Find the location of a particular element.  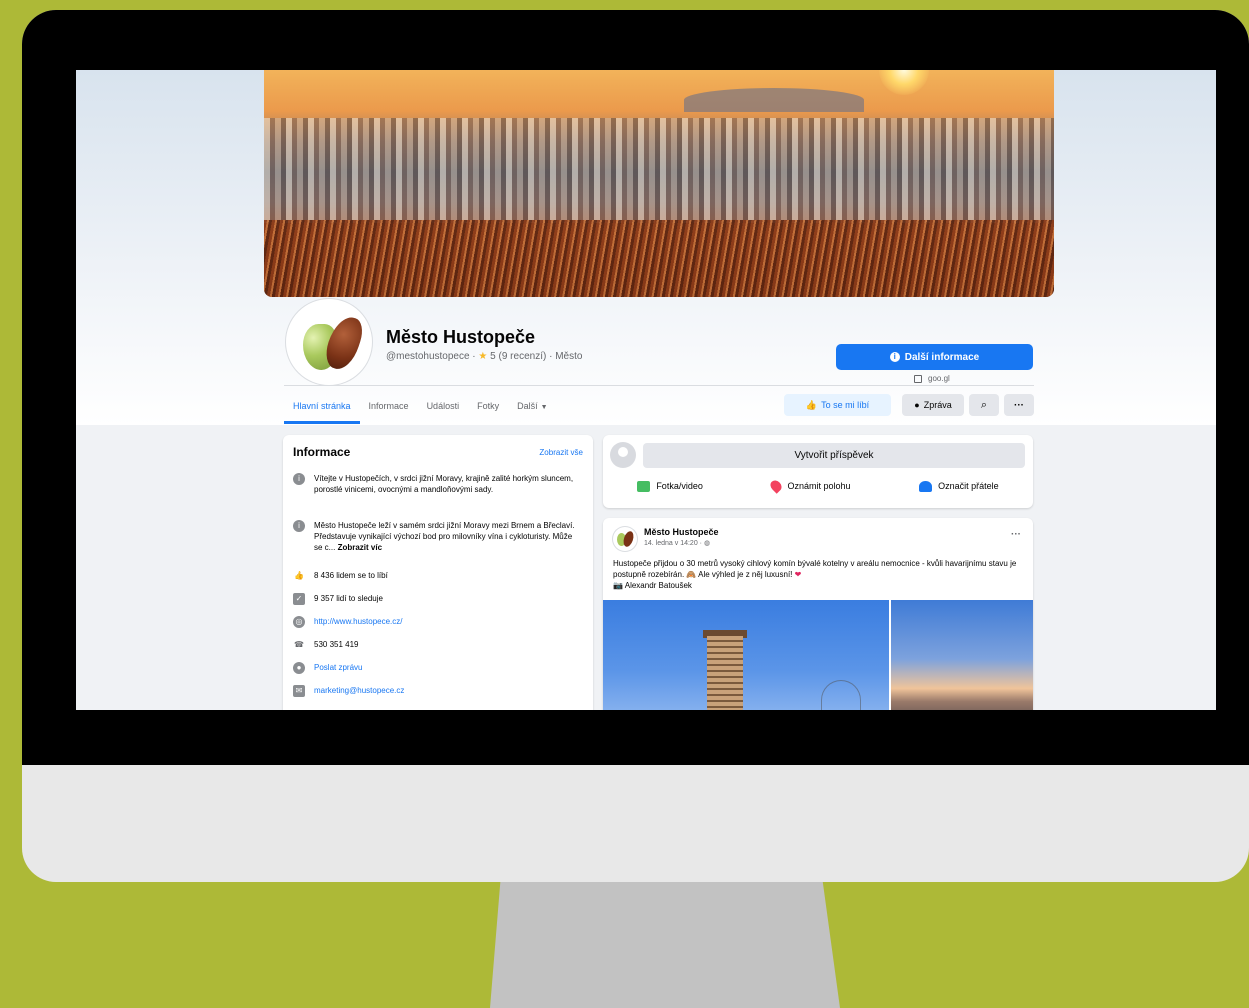

photo-video-button: Fotka/video is located at coordinates (670, 486).